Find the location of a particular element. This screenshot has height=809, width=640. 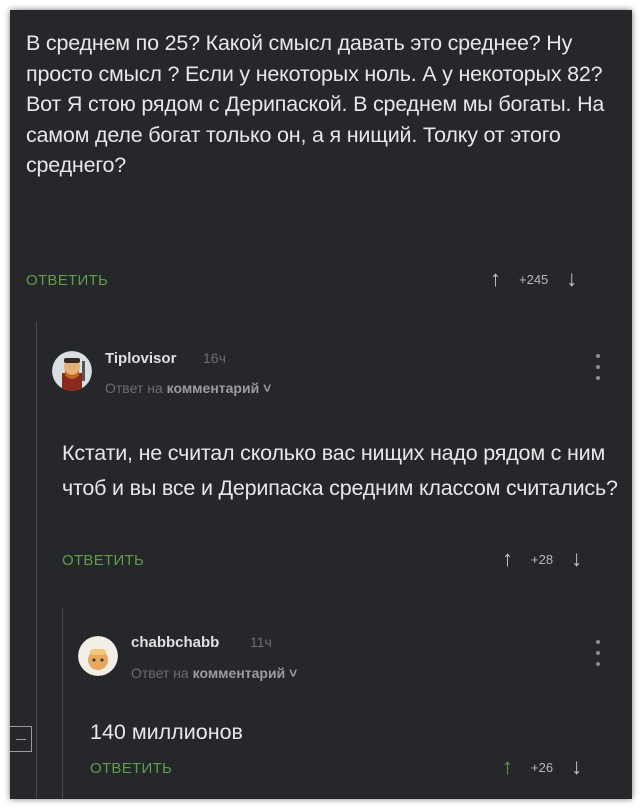

comment-score: +245 is located at coordinates (534, 279).